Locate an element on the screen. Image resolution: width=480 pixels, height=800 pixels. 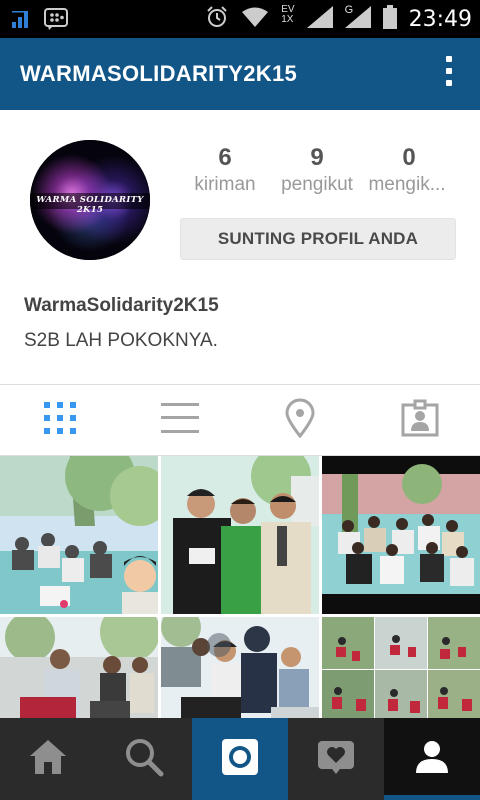
grid-icon is located at coordinates (60, 420).